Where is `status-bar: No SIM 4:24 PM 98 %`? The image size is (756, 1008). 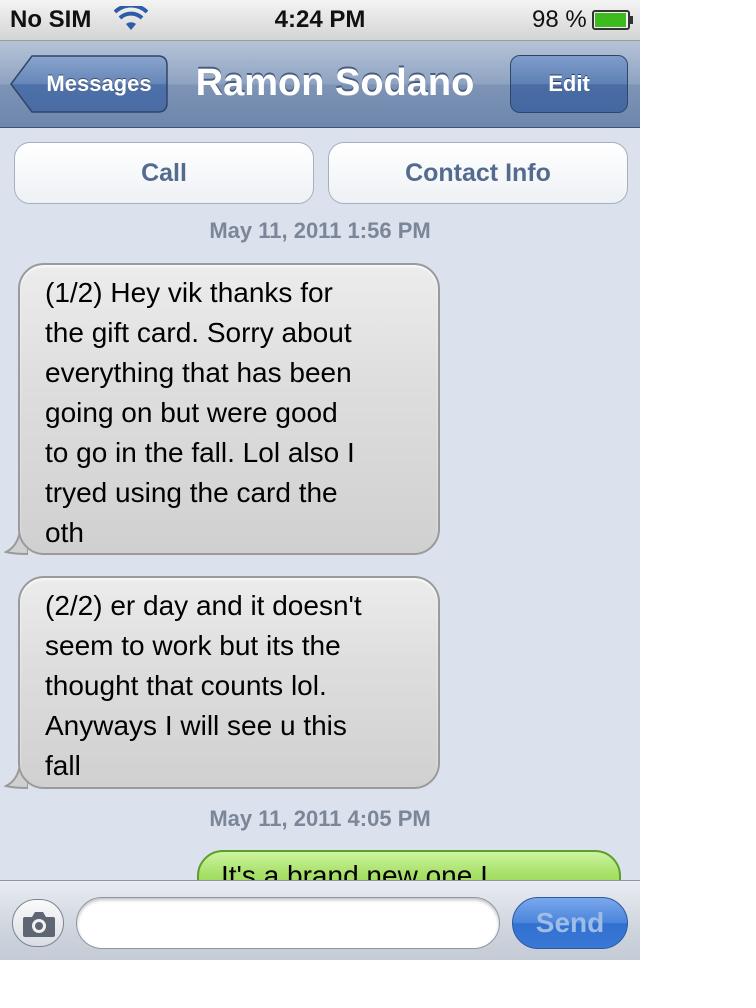 status-bar: No SIM 4:24 PM 98 % is located at coordinates (320, 20).